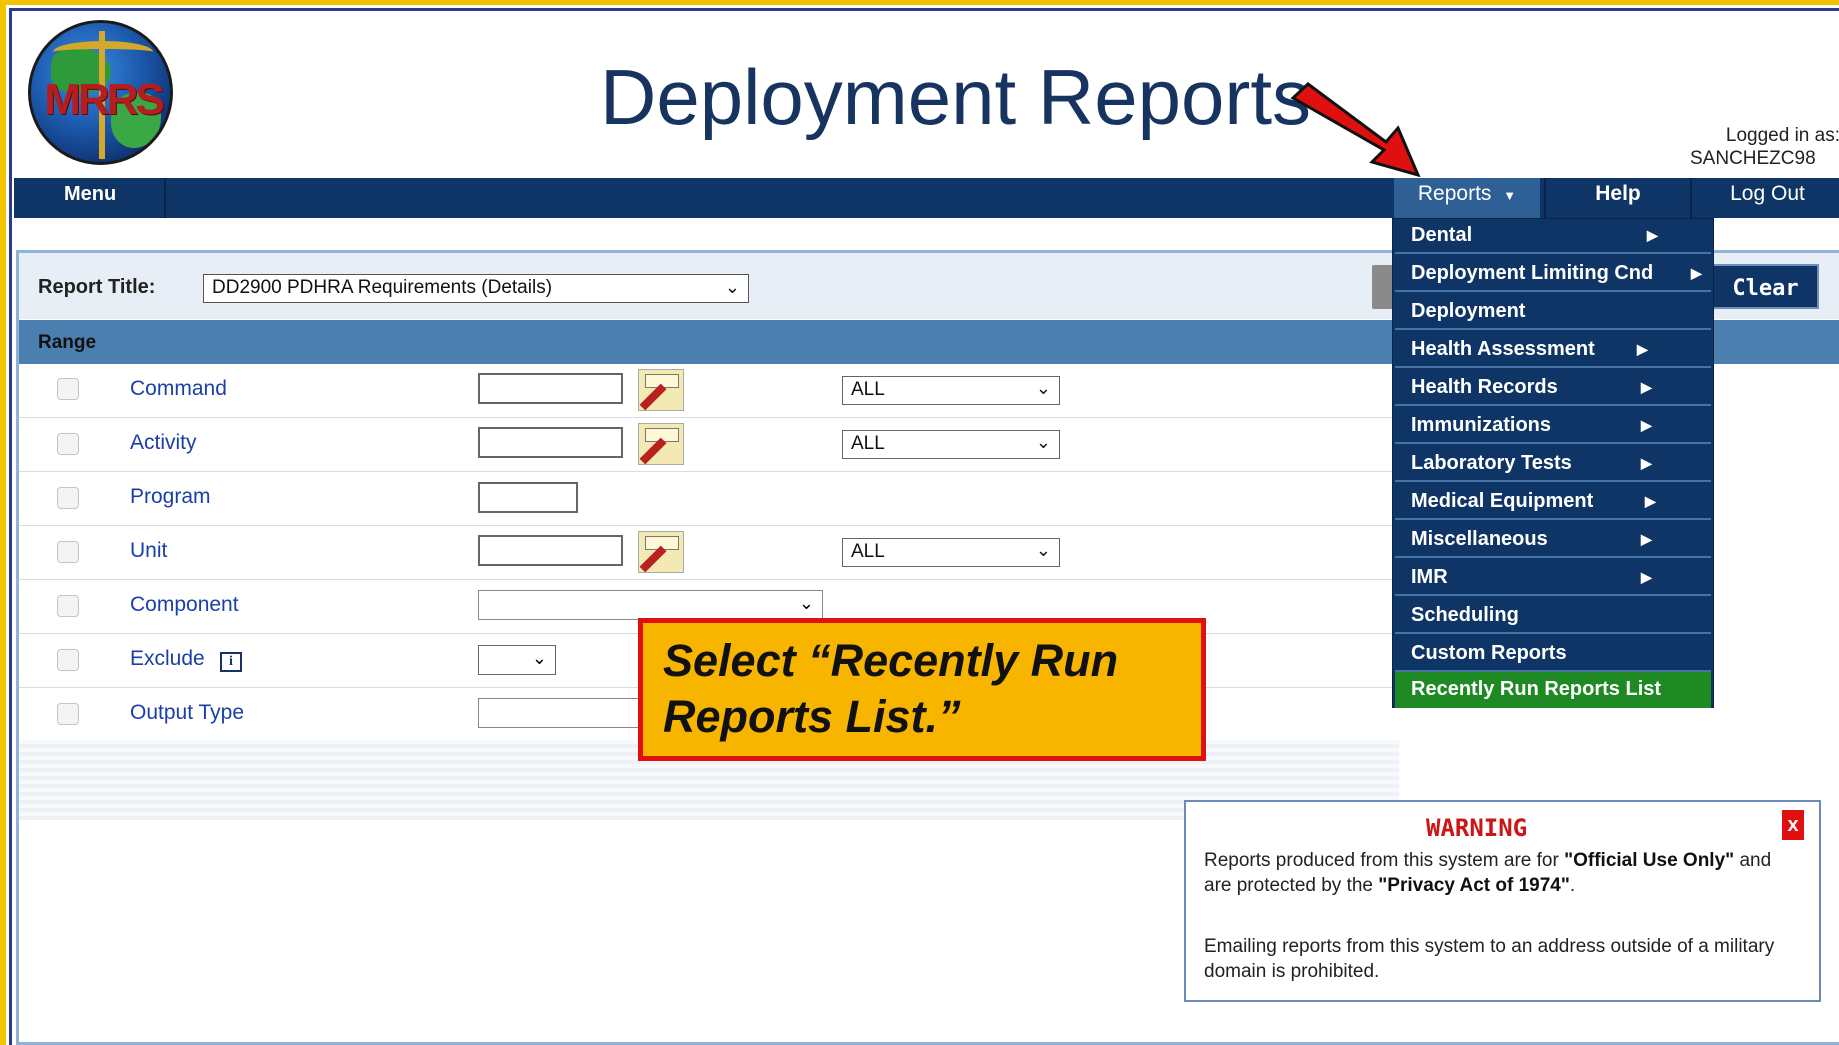 The width and height of the screenshot is (1839, 1045). What do you see at coordinates (1502, 501) in the screenshot?
I see `menu-item-label: Medical Equipment` at bounding box center [1502, 501].